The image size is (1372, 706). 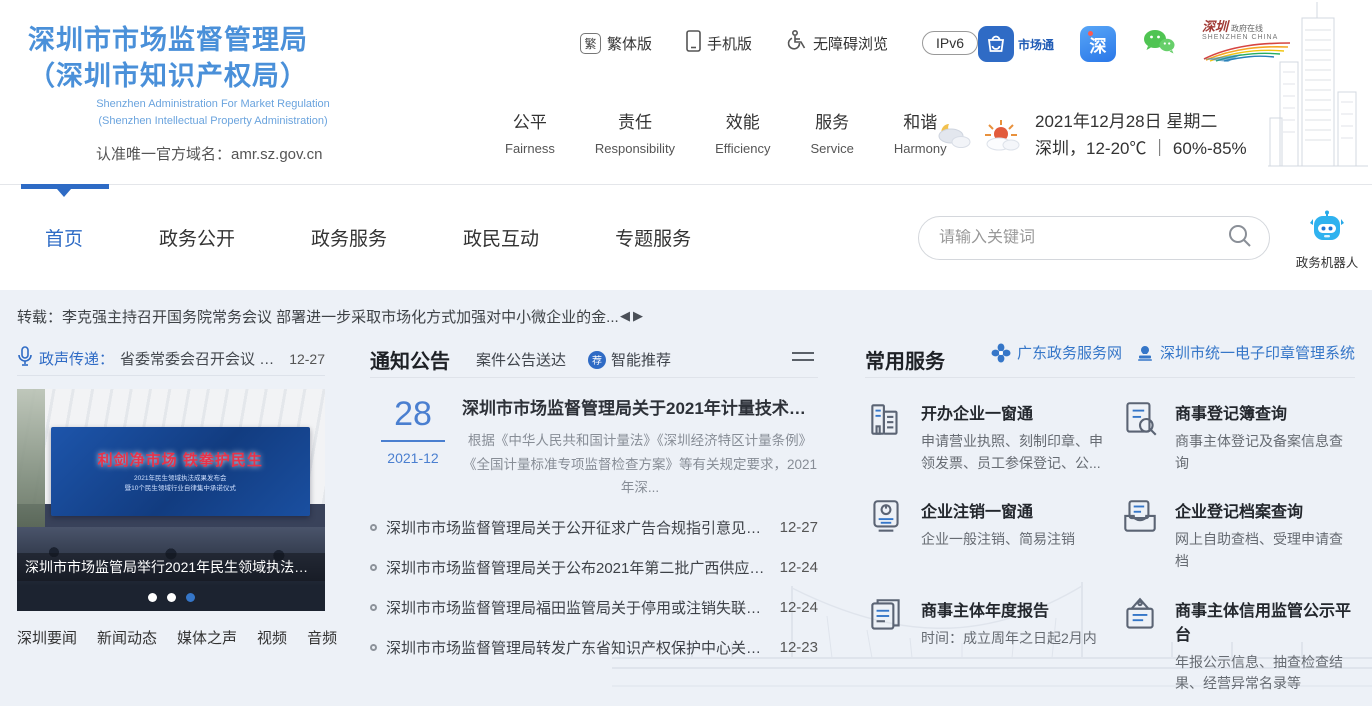 I want to click on service-item-registry-search: 商事登记簿查询 商事主体登记及备案信息查询, so click(x=1237, y=436).